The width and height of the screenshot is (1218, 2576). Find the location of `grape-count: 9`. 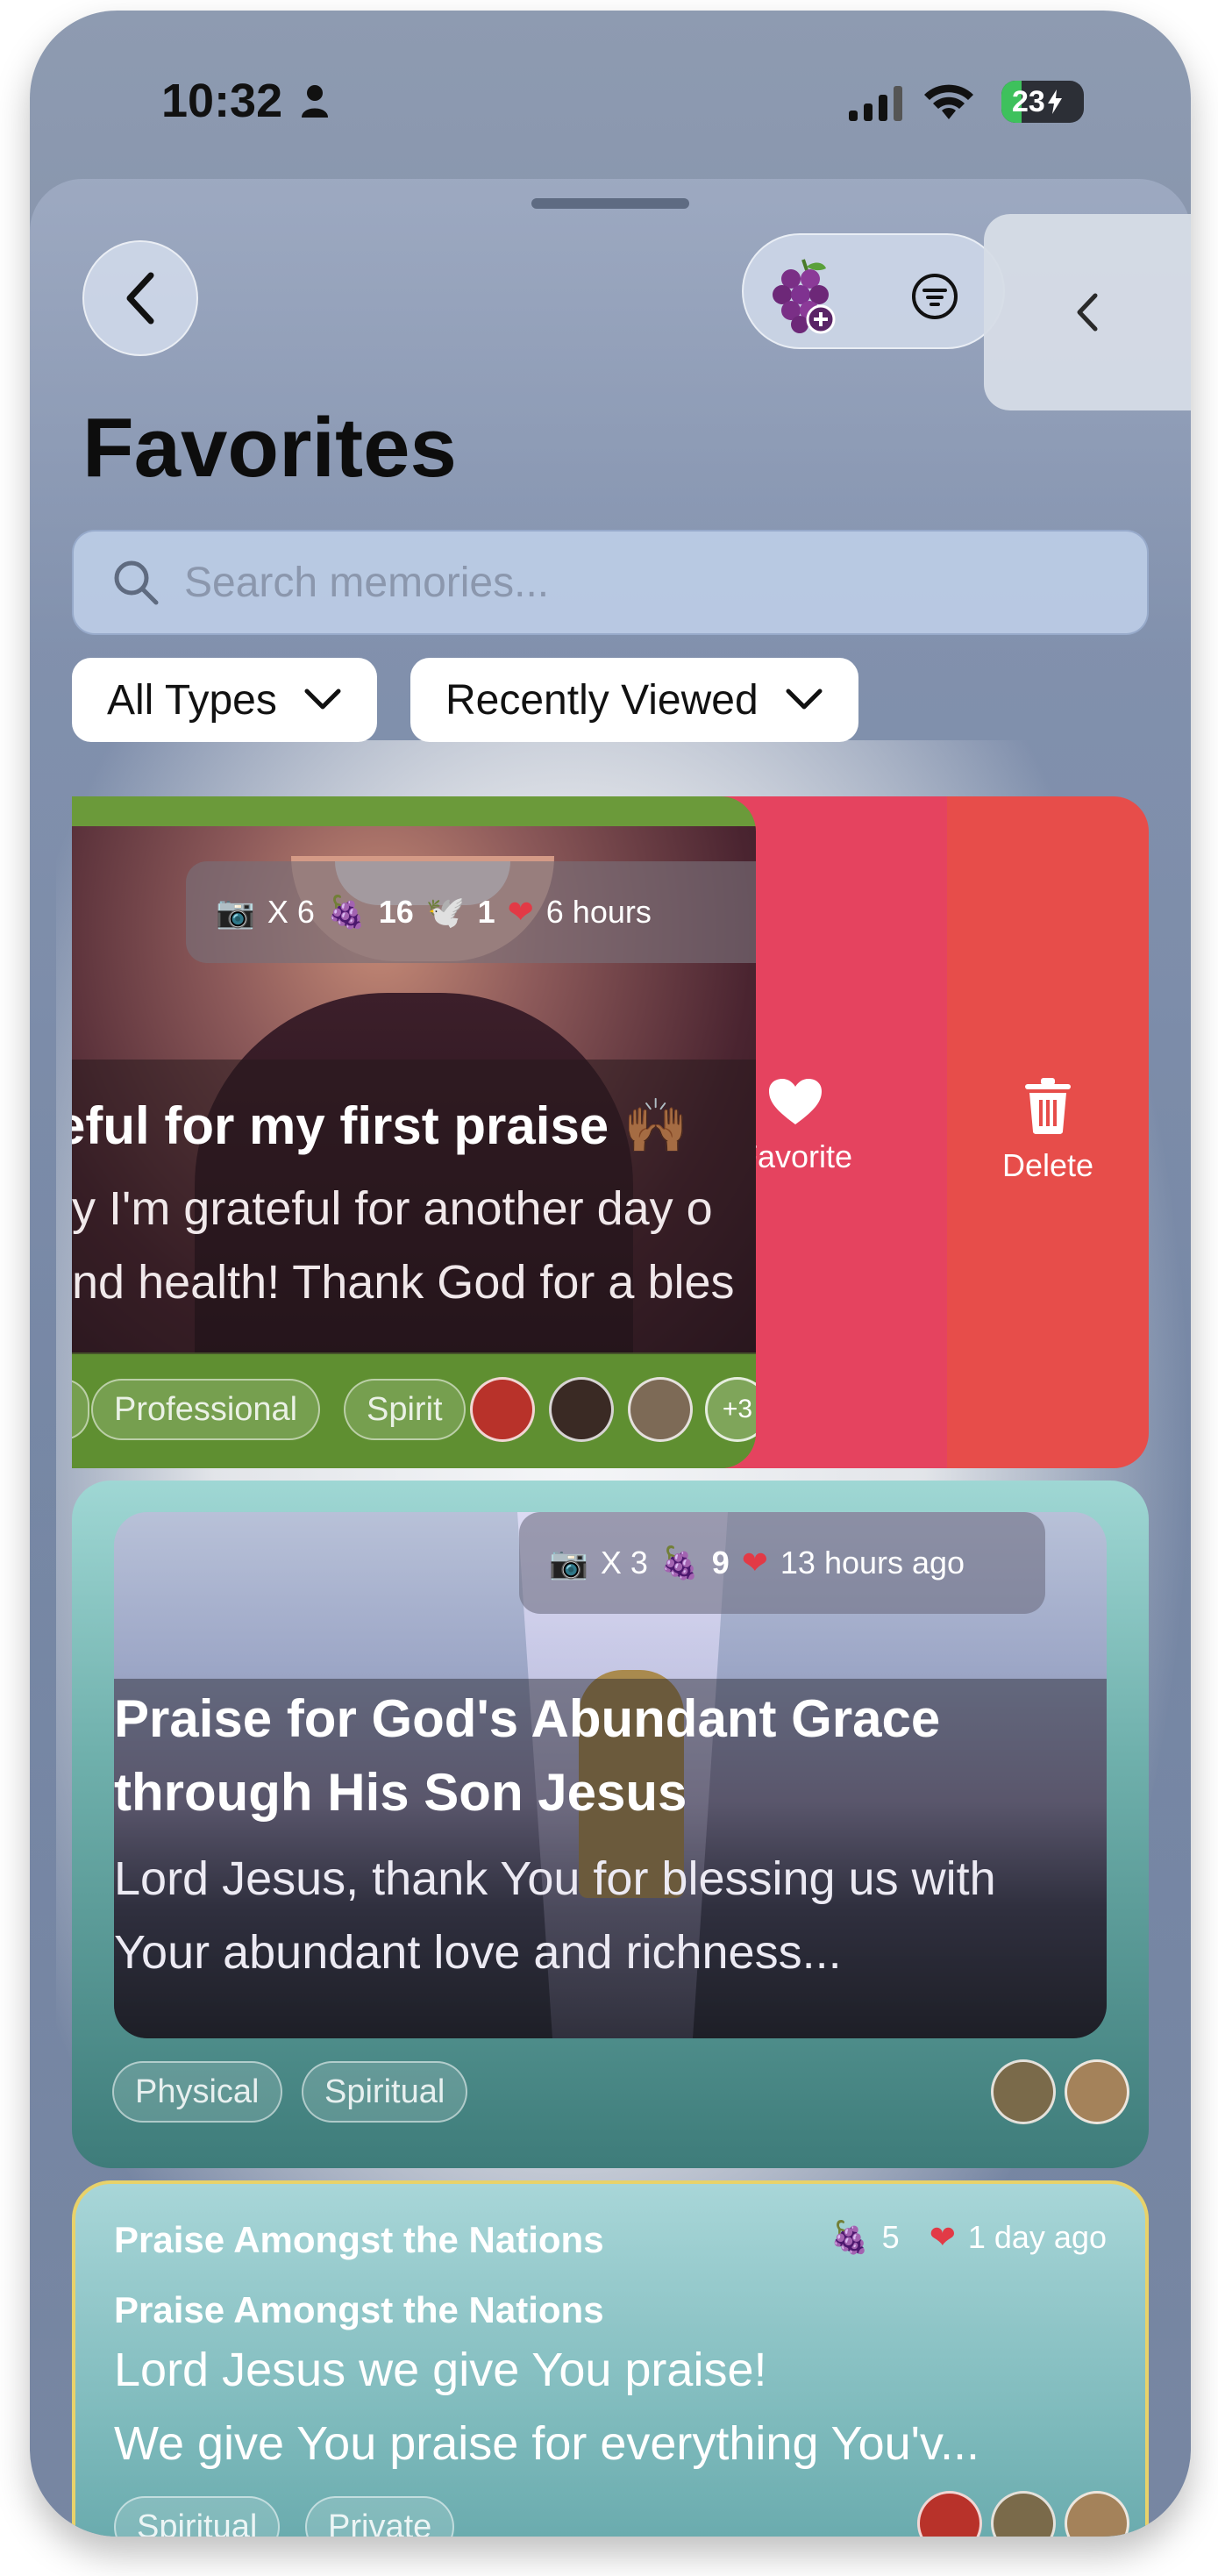

grape-count: 9 is located at coordinates (721, 1563).